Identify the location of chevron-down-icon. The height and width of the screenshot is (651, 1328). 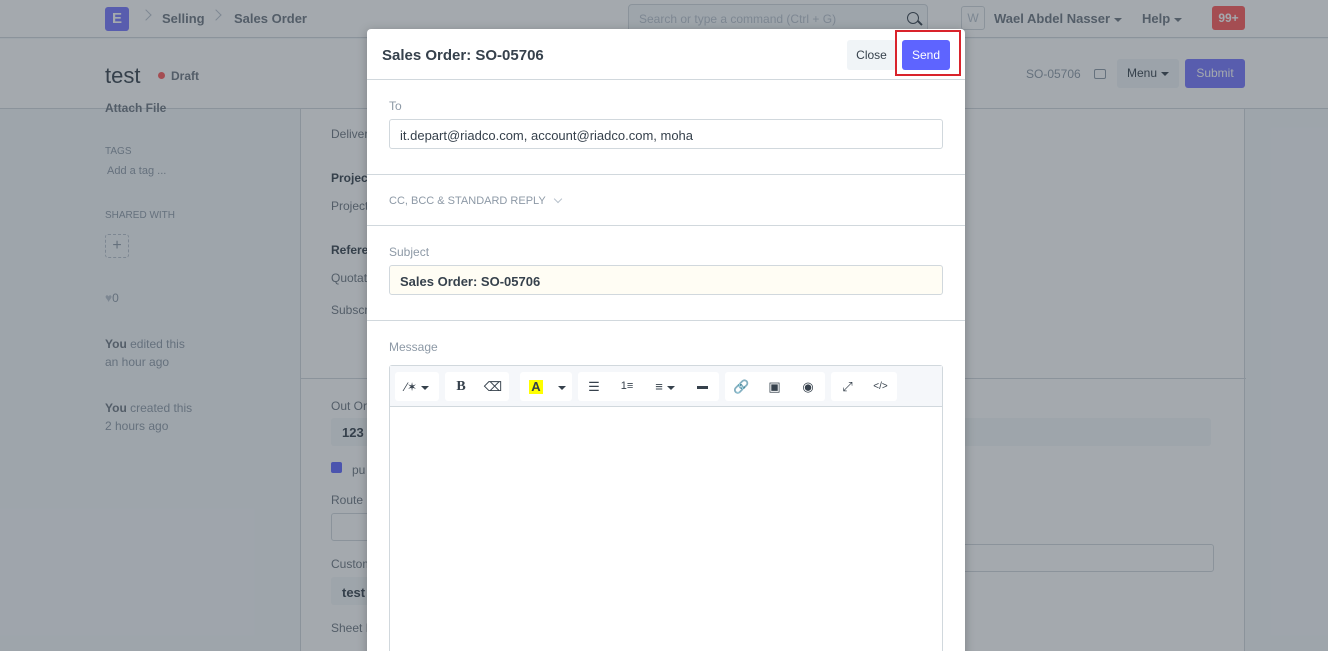
(557, 199).